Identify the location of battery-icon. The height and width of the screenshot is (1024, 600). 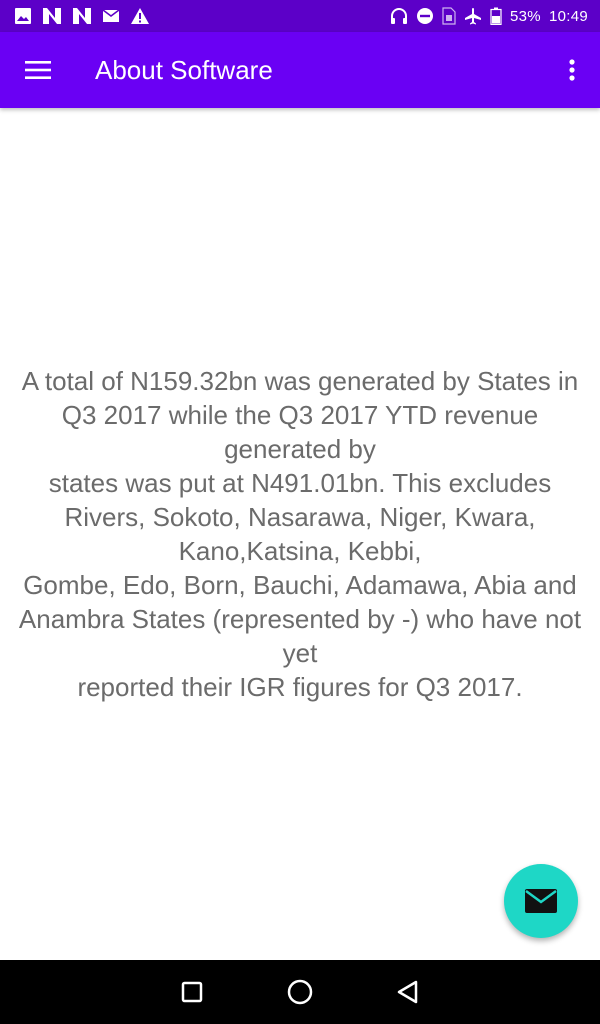
(496, 16).